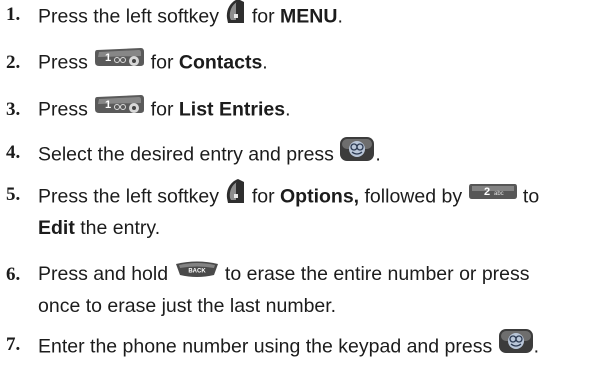 The width and height of the screenshot is (597, 365). I want to click on step-bold-text: Options,, so click(320, 196).